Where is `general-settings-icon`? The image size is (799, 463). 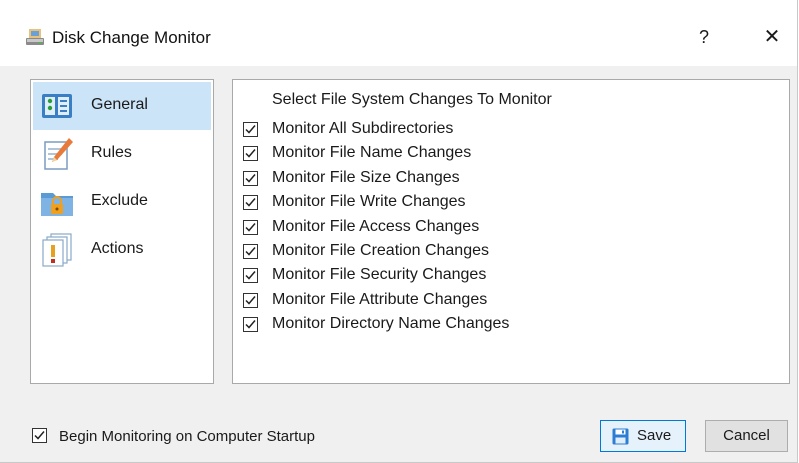 general-settings-icon is located at coordinates (57, 106).